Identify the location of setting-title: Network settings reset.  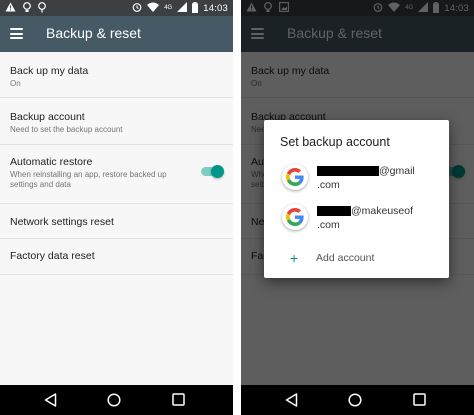
(62, 222).